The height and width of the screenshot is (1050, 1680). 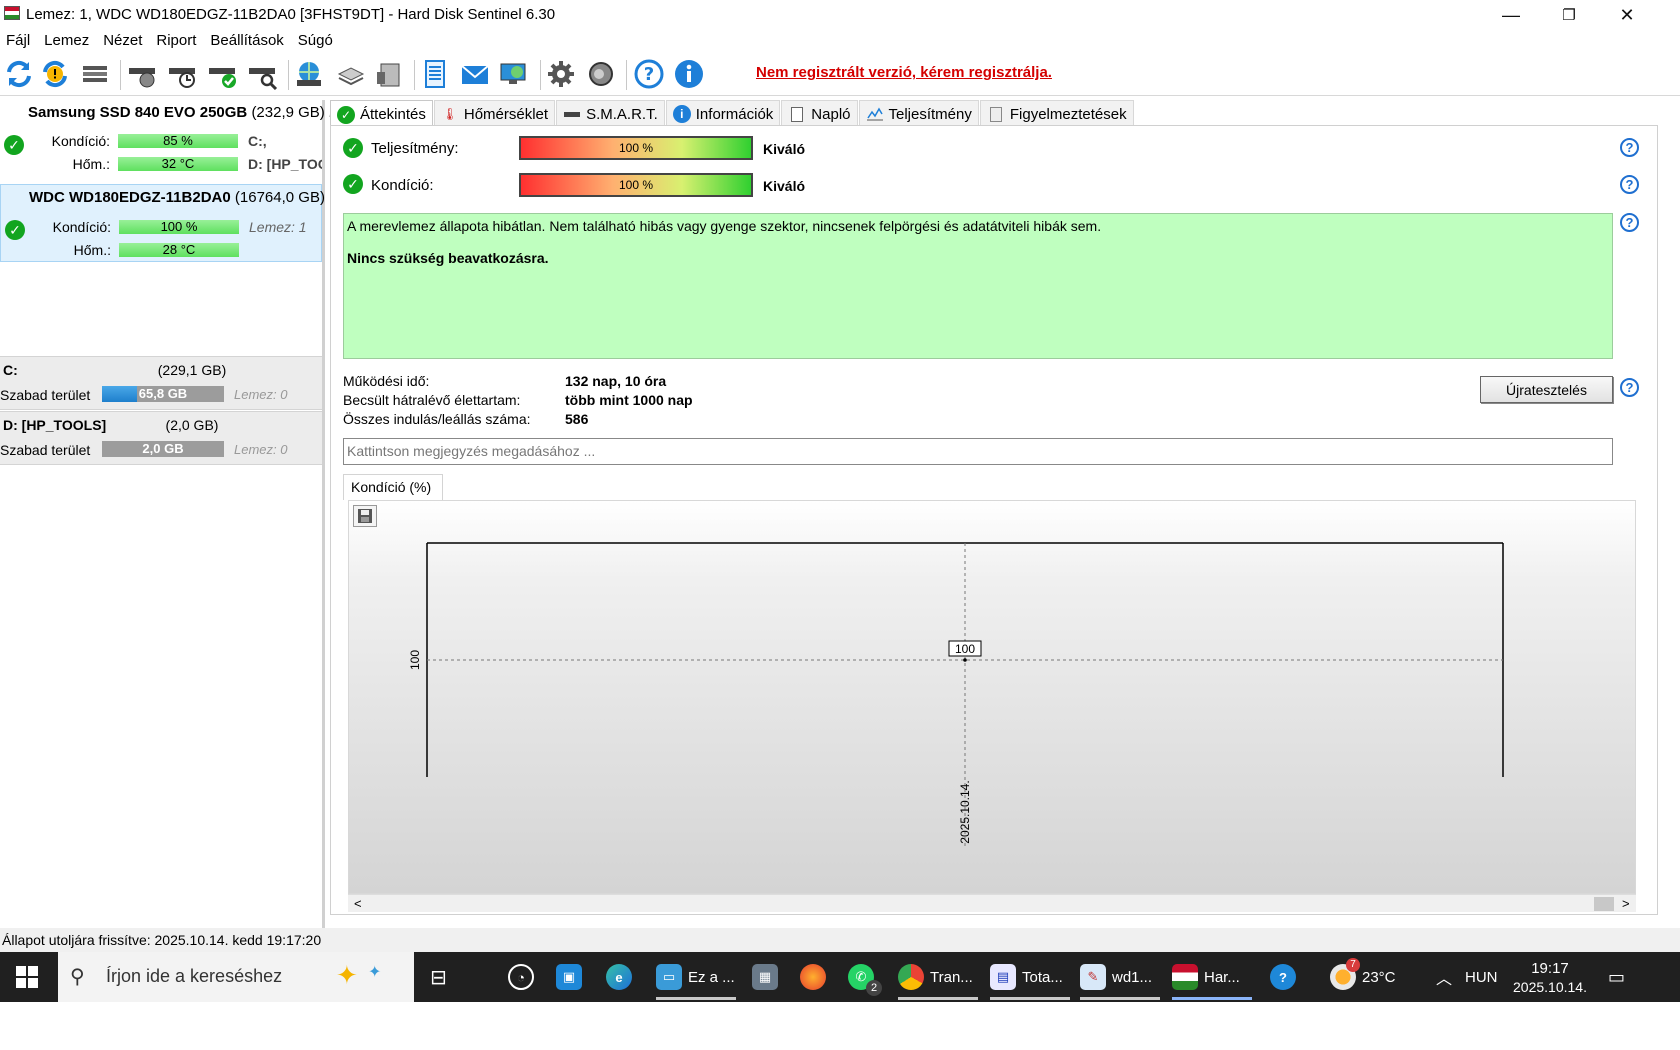 What do you see at coordinates (1550, 977) in the screenshot?
I see `clock: 19:17 2025.10.14.` at bounding box center [1550, 977].